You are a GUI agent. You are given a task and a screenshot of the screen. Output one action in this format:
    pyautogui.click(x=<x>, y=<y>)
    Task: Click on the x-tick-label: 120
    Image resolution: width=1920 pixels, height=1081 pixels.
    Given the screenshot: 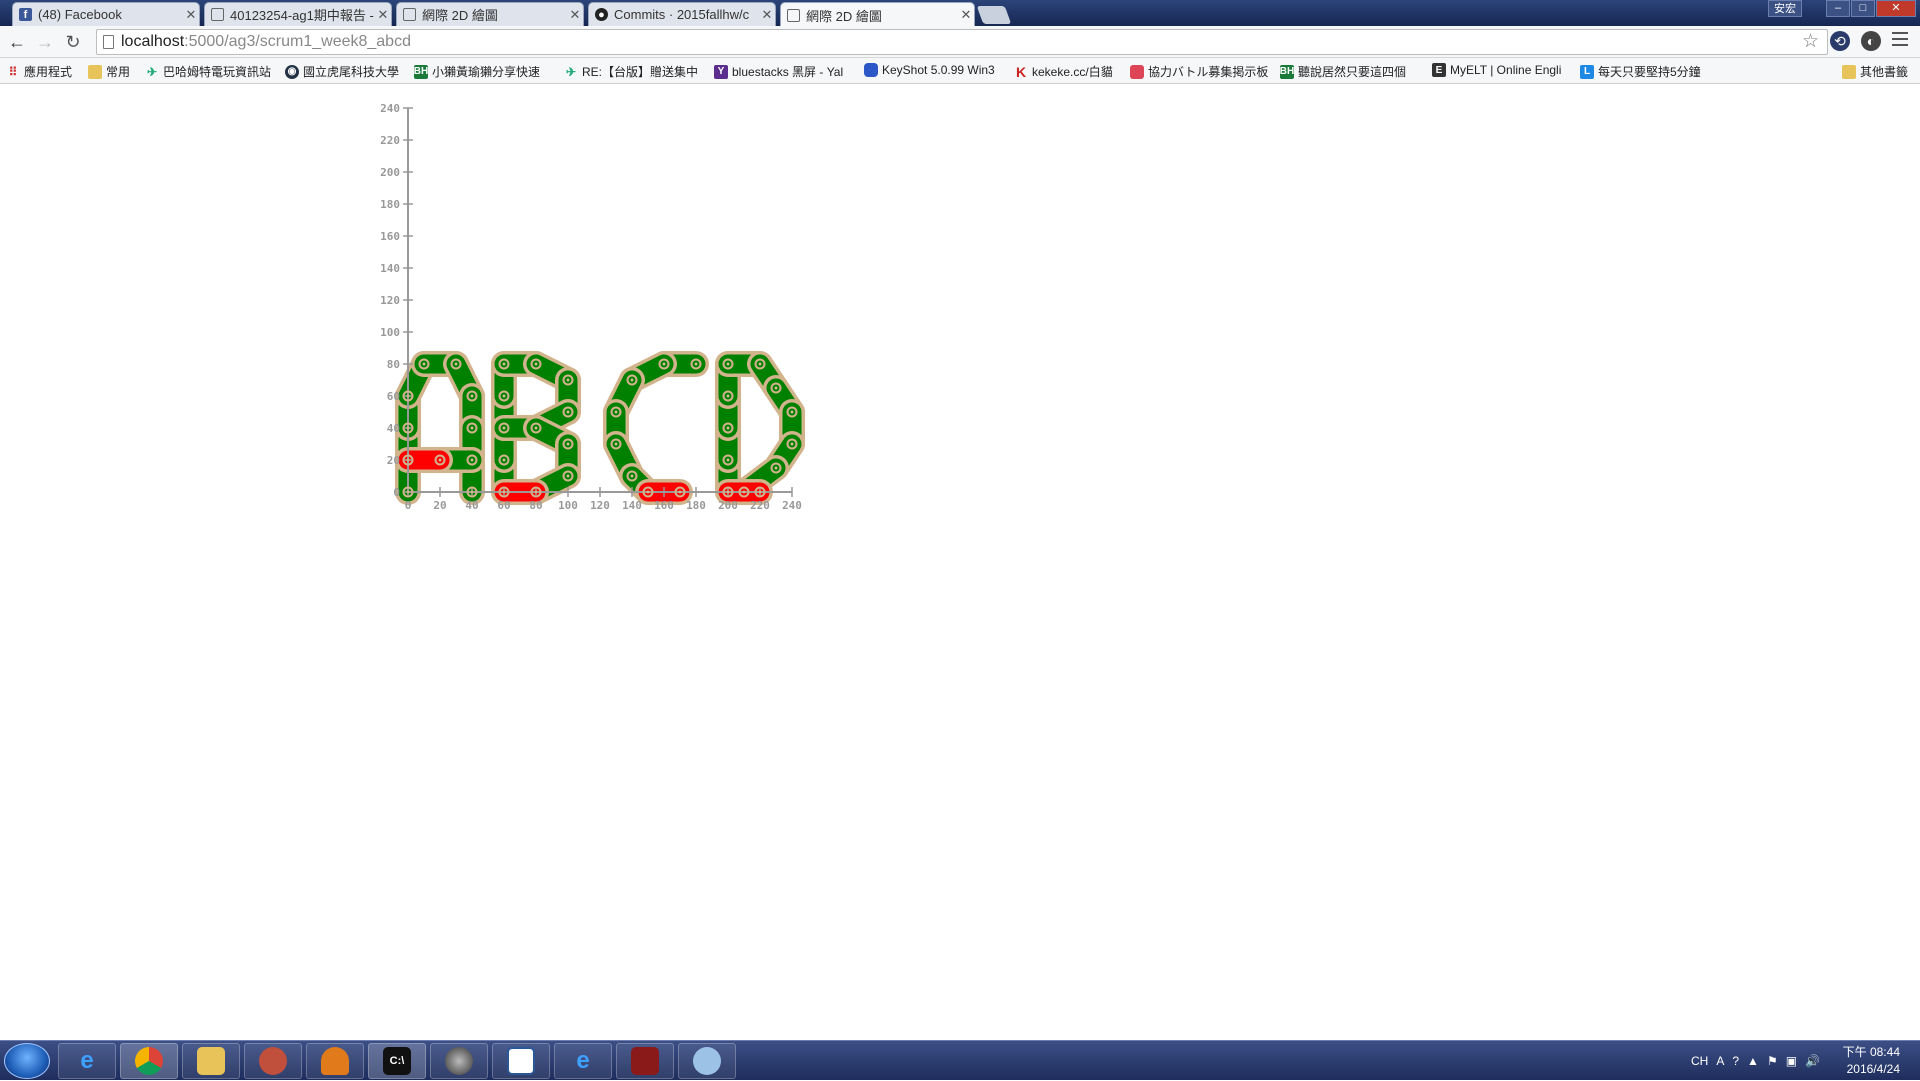 What is the action you would take?
    pyautogui.click(x=600, y=505)
    